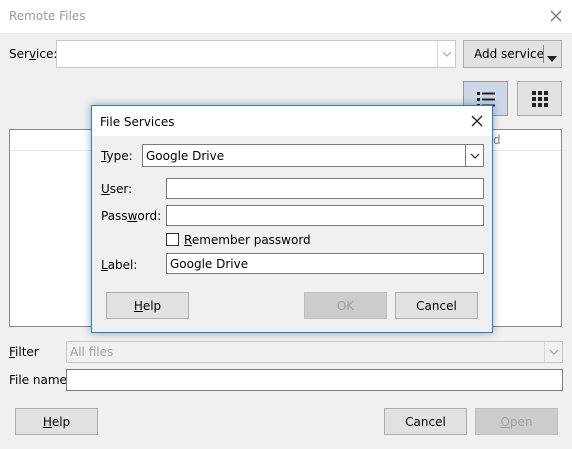 The width and height of the screenshot is (572, 449). What do you see at coordinates (33, 54) in the screenshot?
I see `service-label: Service:` at bounding box center [33, 54].